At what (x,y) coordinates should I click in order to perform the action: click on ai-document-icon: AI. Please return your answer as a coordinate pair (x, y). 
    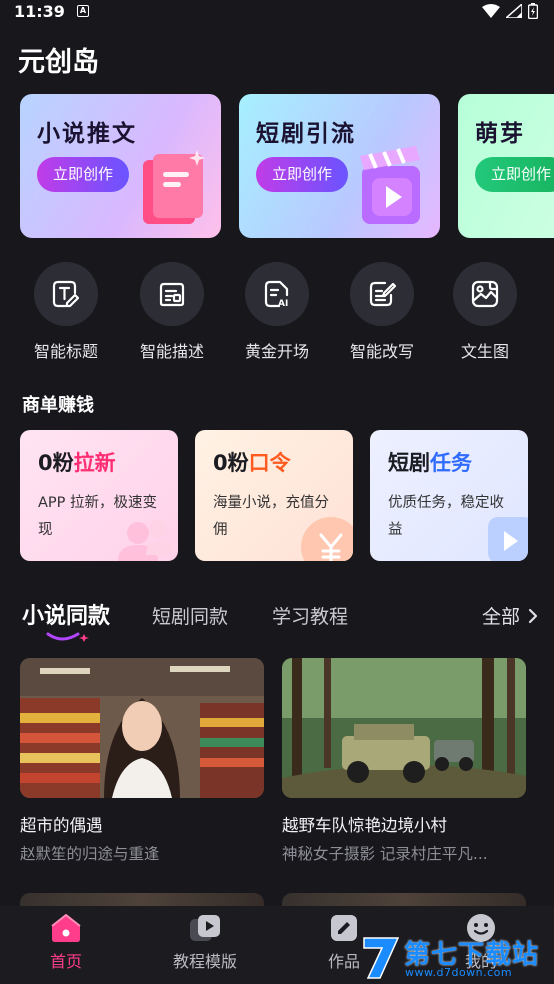
    Looking at the image, I should click on (276, 294).